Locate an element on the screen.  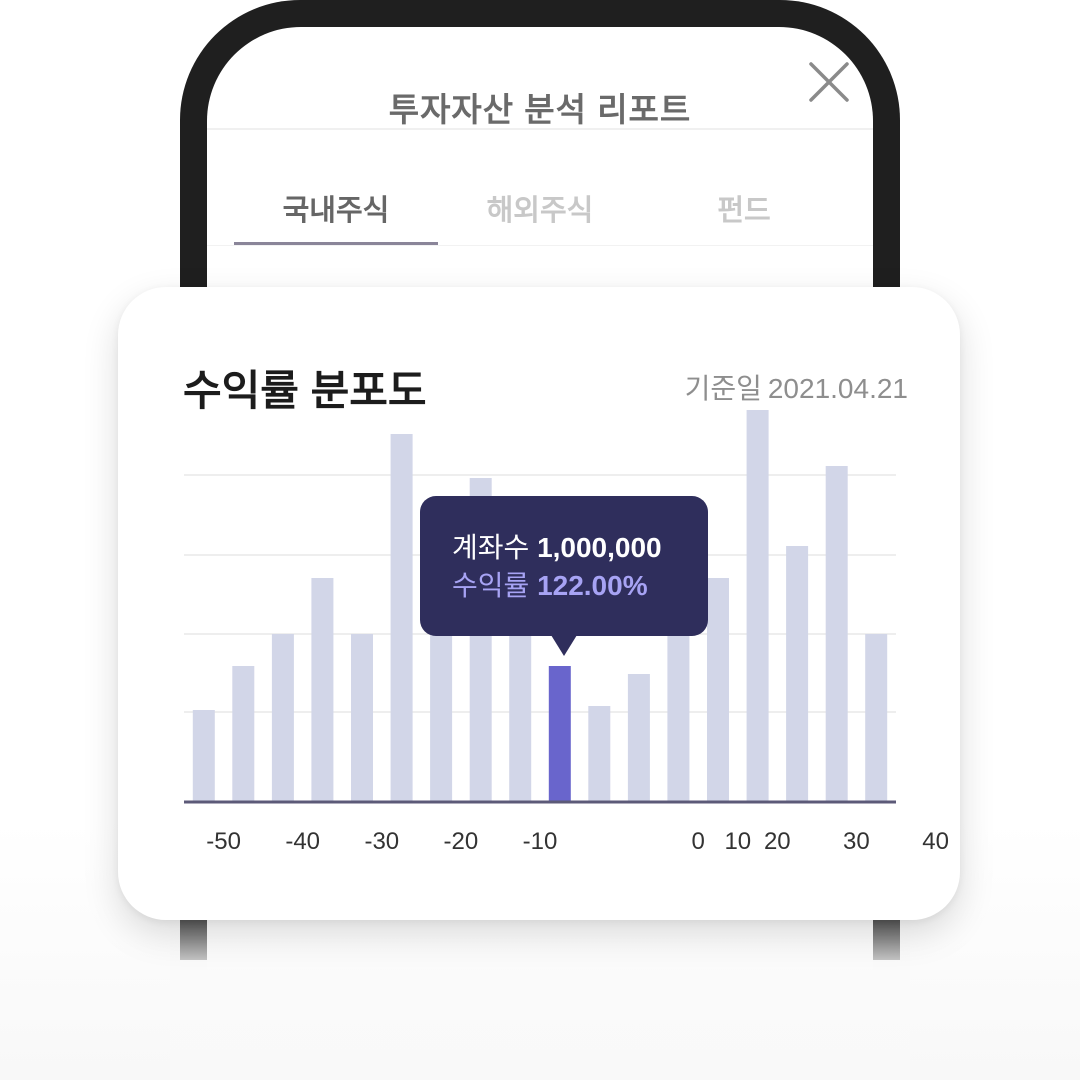
tab-fund: 펀드 is located at coordinates (744, 208).